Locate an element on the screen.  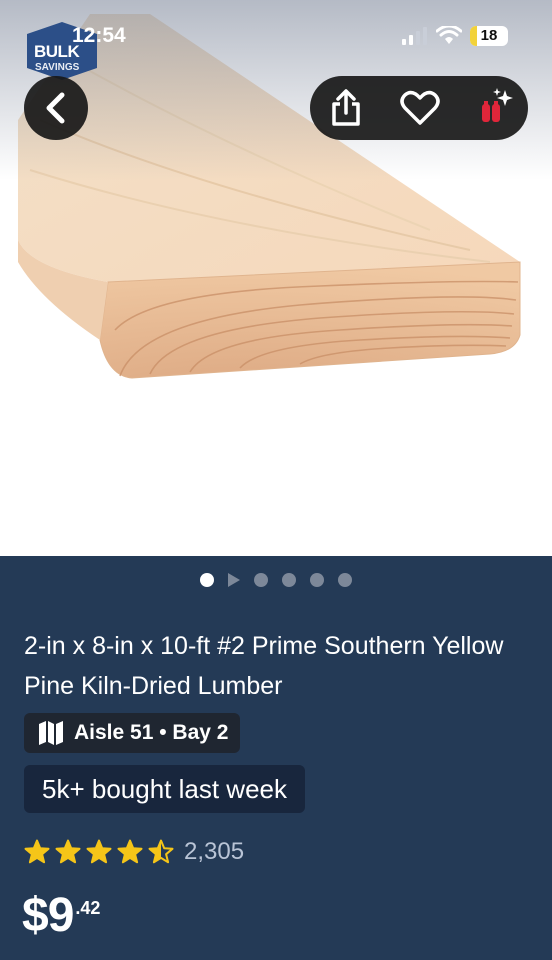
product-actions is located at coordinates (419, 108).